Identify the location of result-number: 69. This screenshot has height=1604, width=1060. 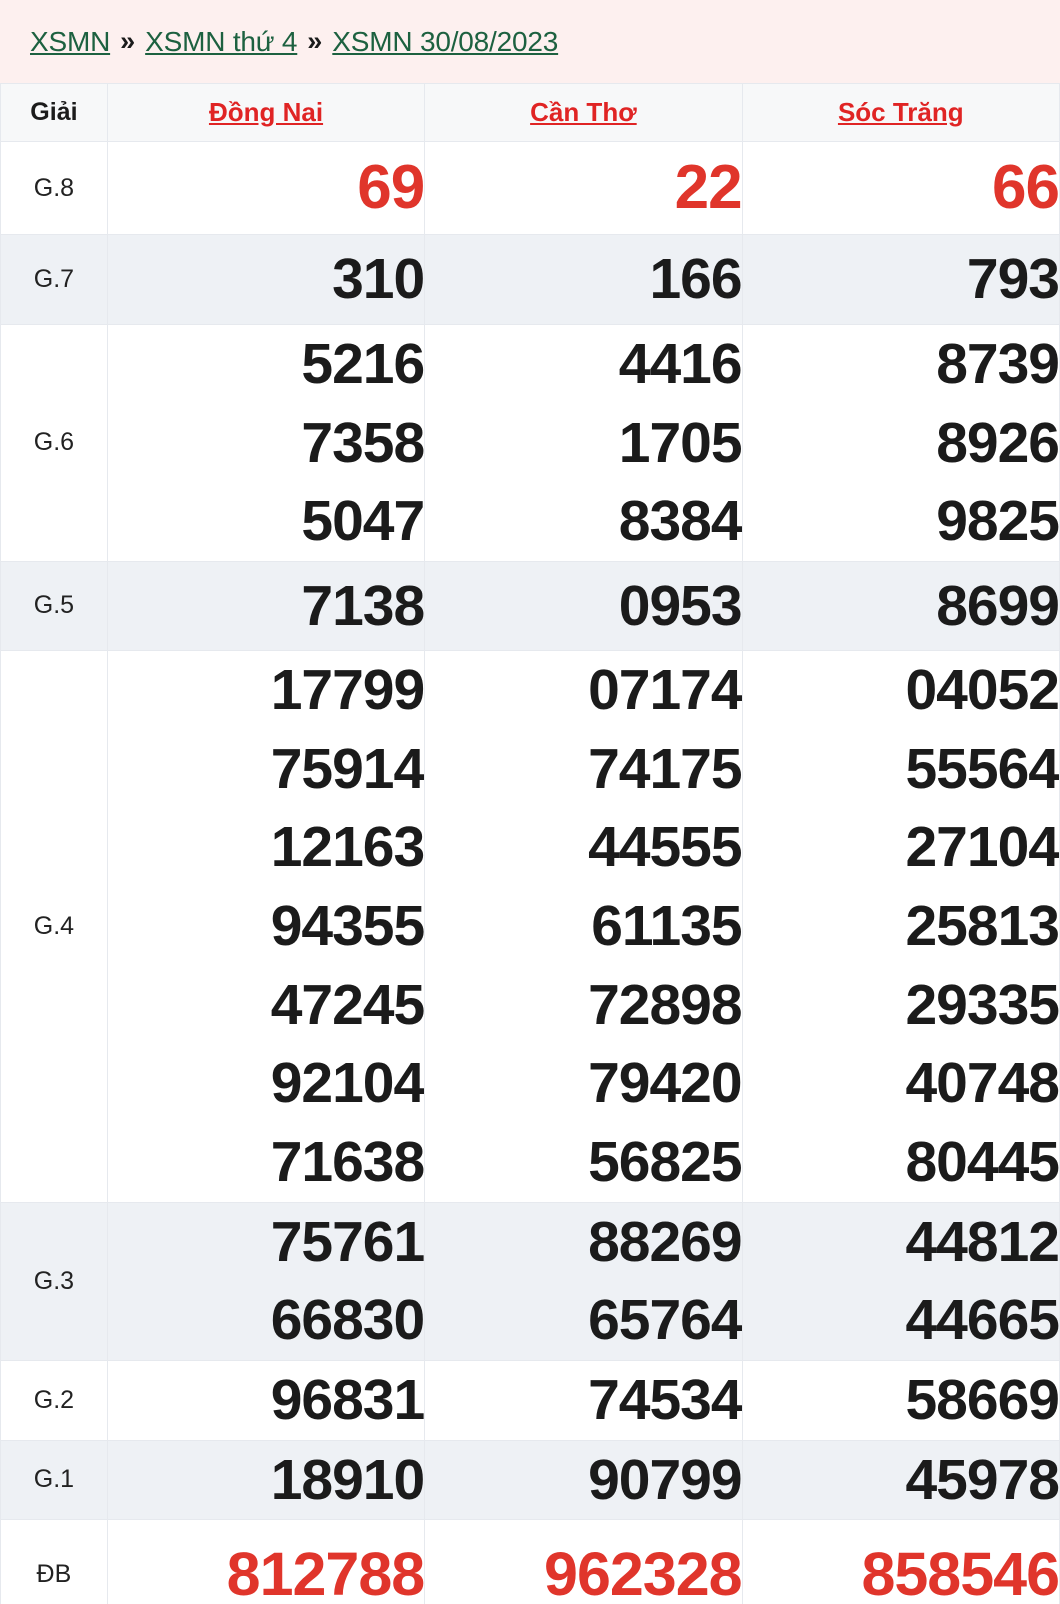
(391, 188).